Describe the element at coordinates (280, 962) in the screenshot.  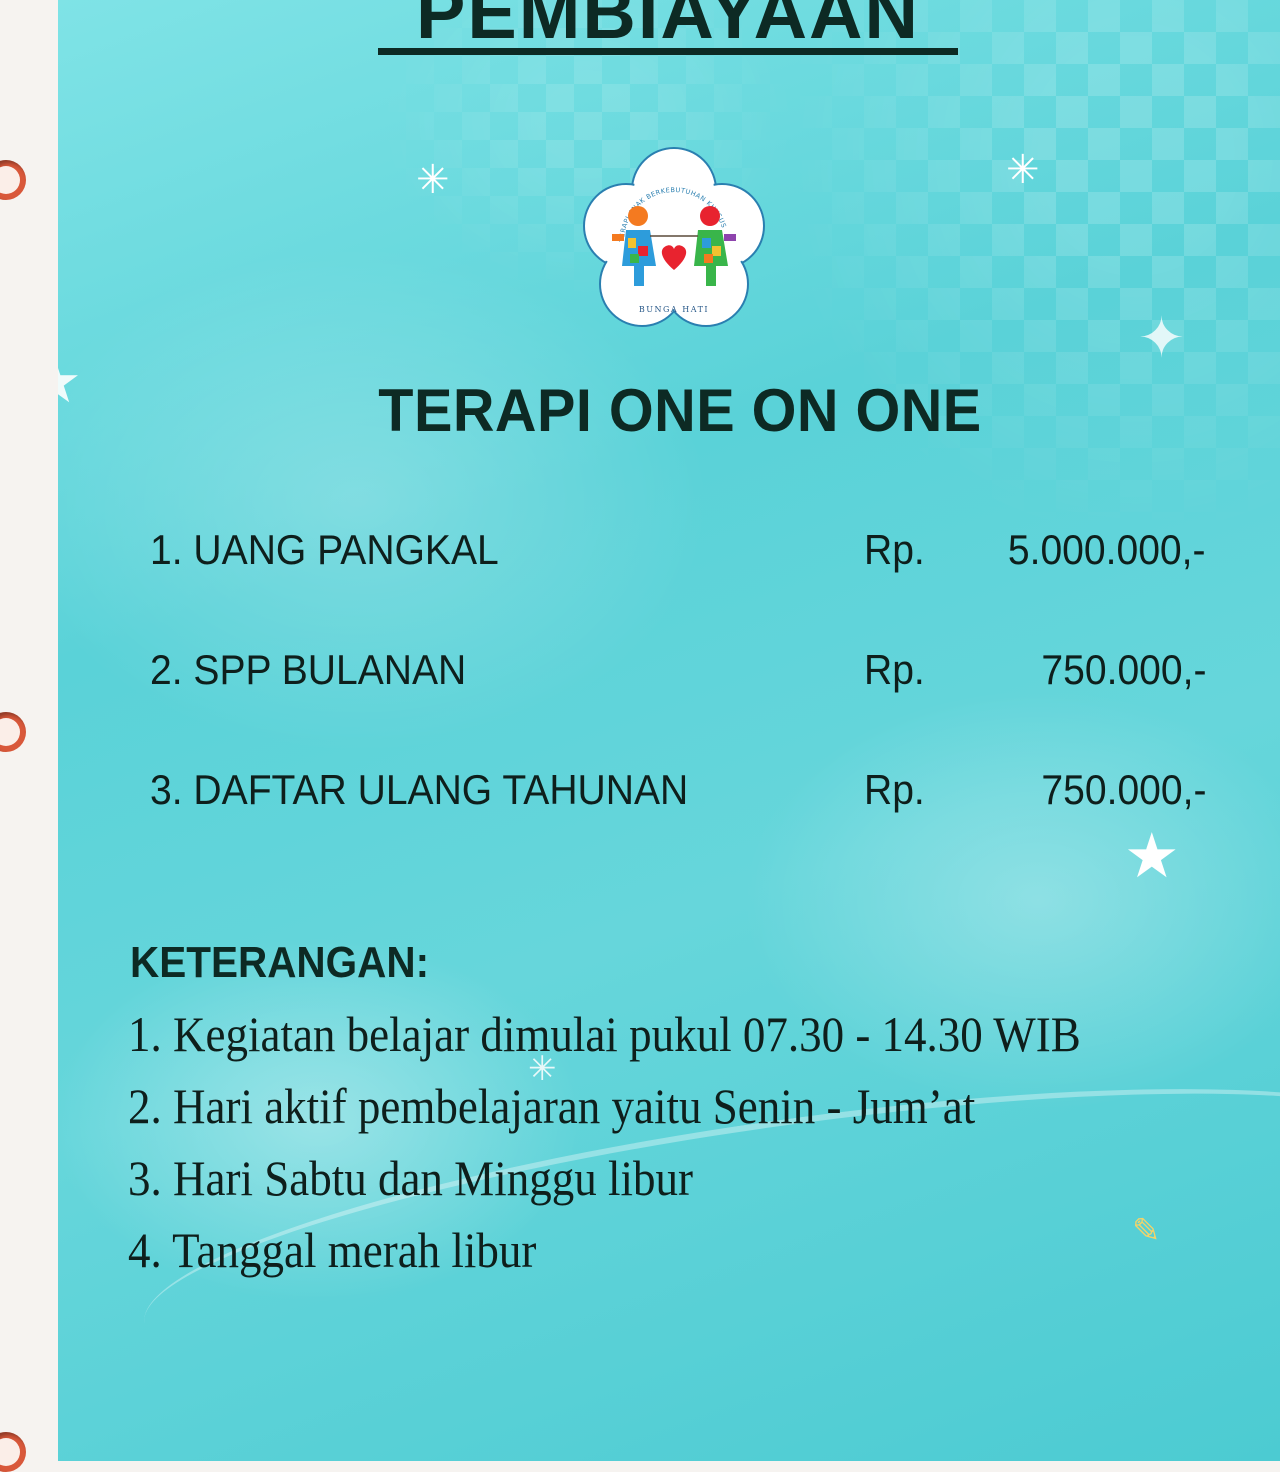
I see `notes-heading: KETERANGAN:` at that location.